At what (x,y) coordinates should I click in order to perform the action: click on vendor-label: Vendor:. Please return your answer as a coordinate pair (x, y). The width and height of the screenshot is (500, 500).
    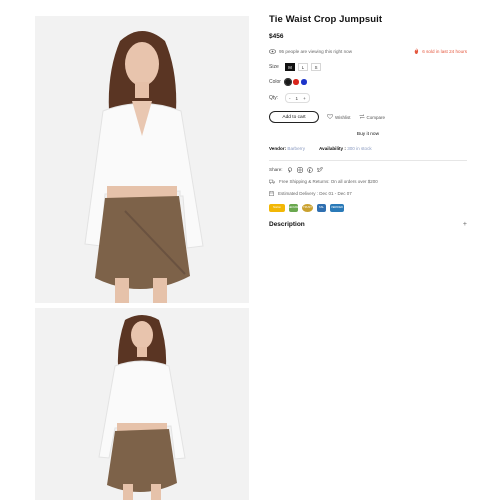
    Looking at the image, I should click on (278, 148).